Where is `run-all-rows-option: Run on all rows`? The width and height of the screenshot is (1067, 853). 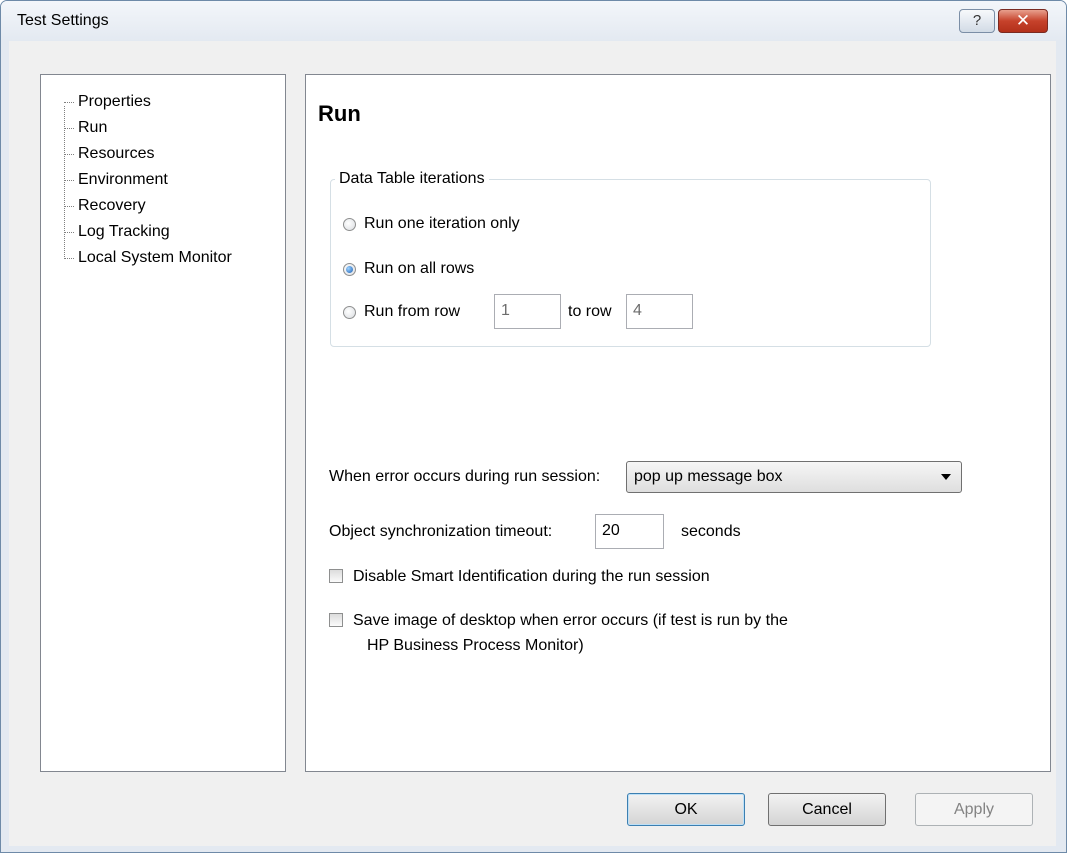 run-all-rows-option: Run on all rows is located at coordinates (408, 269).